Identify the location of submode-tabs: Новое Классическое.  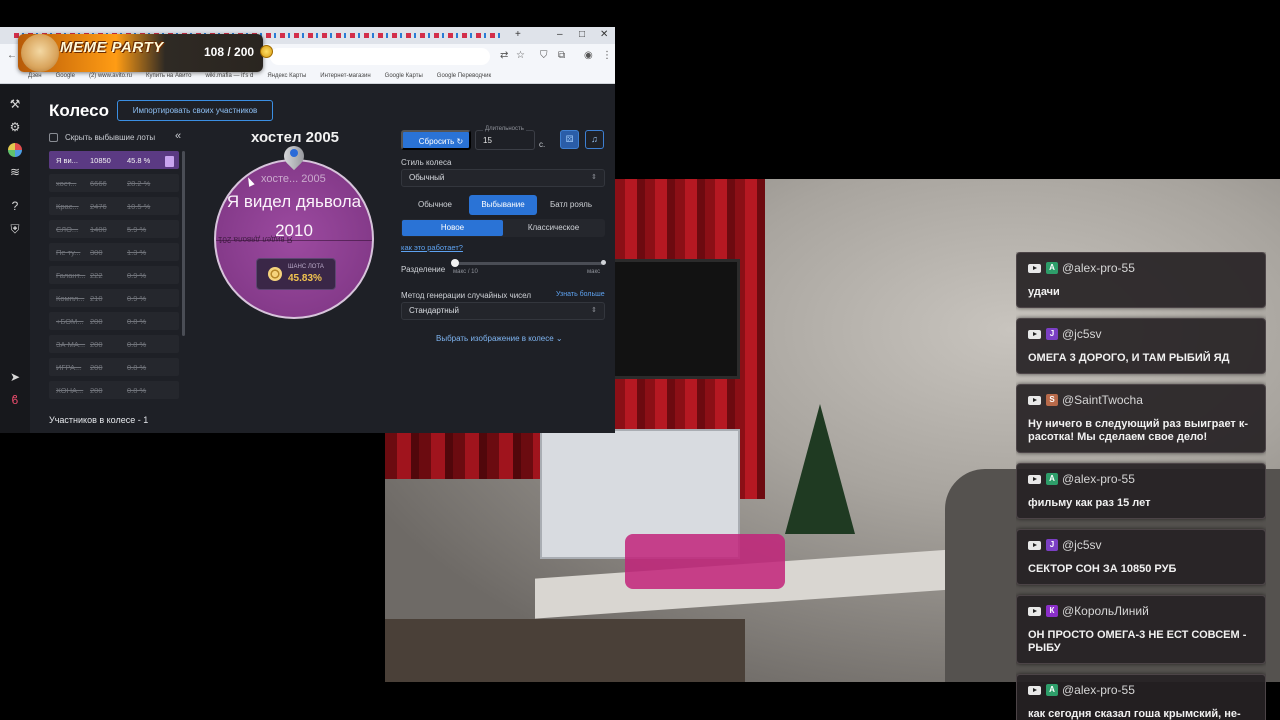
(503, 228).